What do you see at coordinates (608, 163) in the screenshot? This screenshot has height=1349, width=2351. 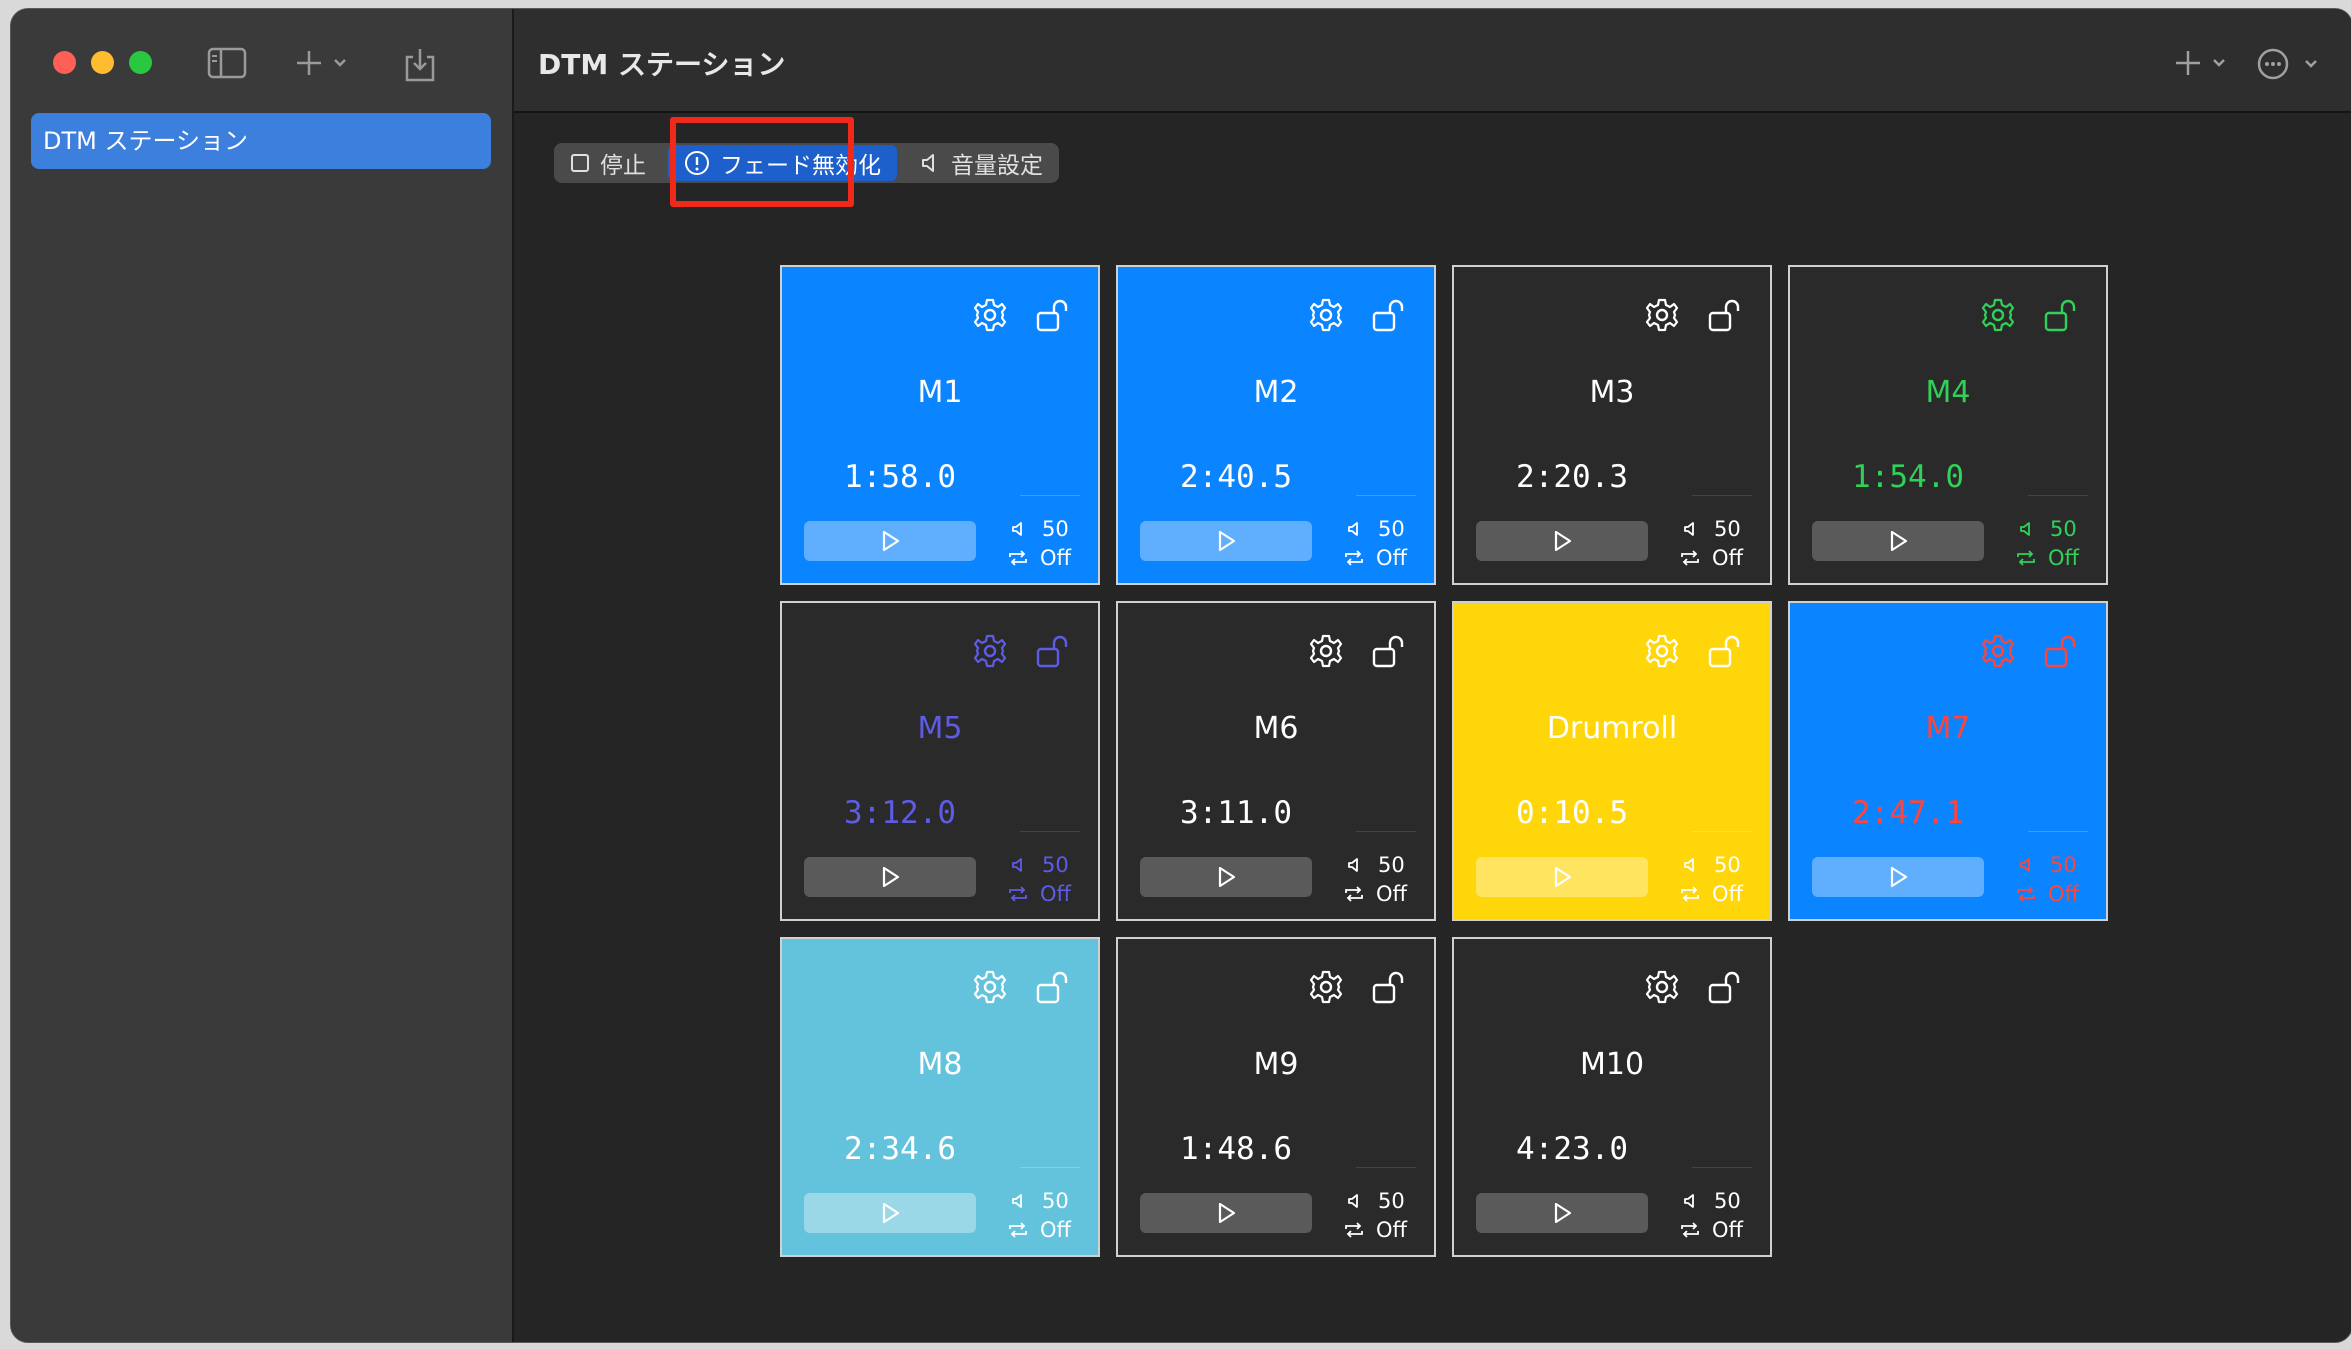 I see `stop-button: 停止` at bounding box center [608, 163].